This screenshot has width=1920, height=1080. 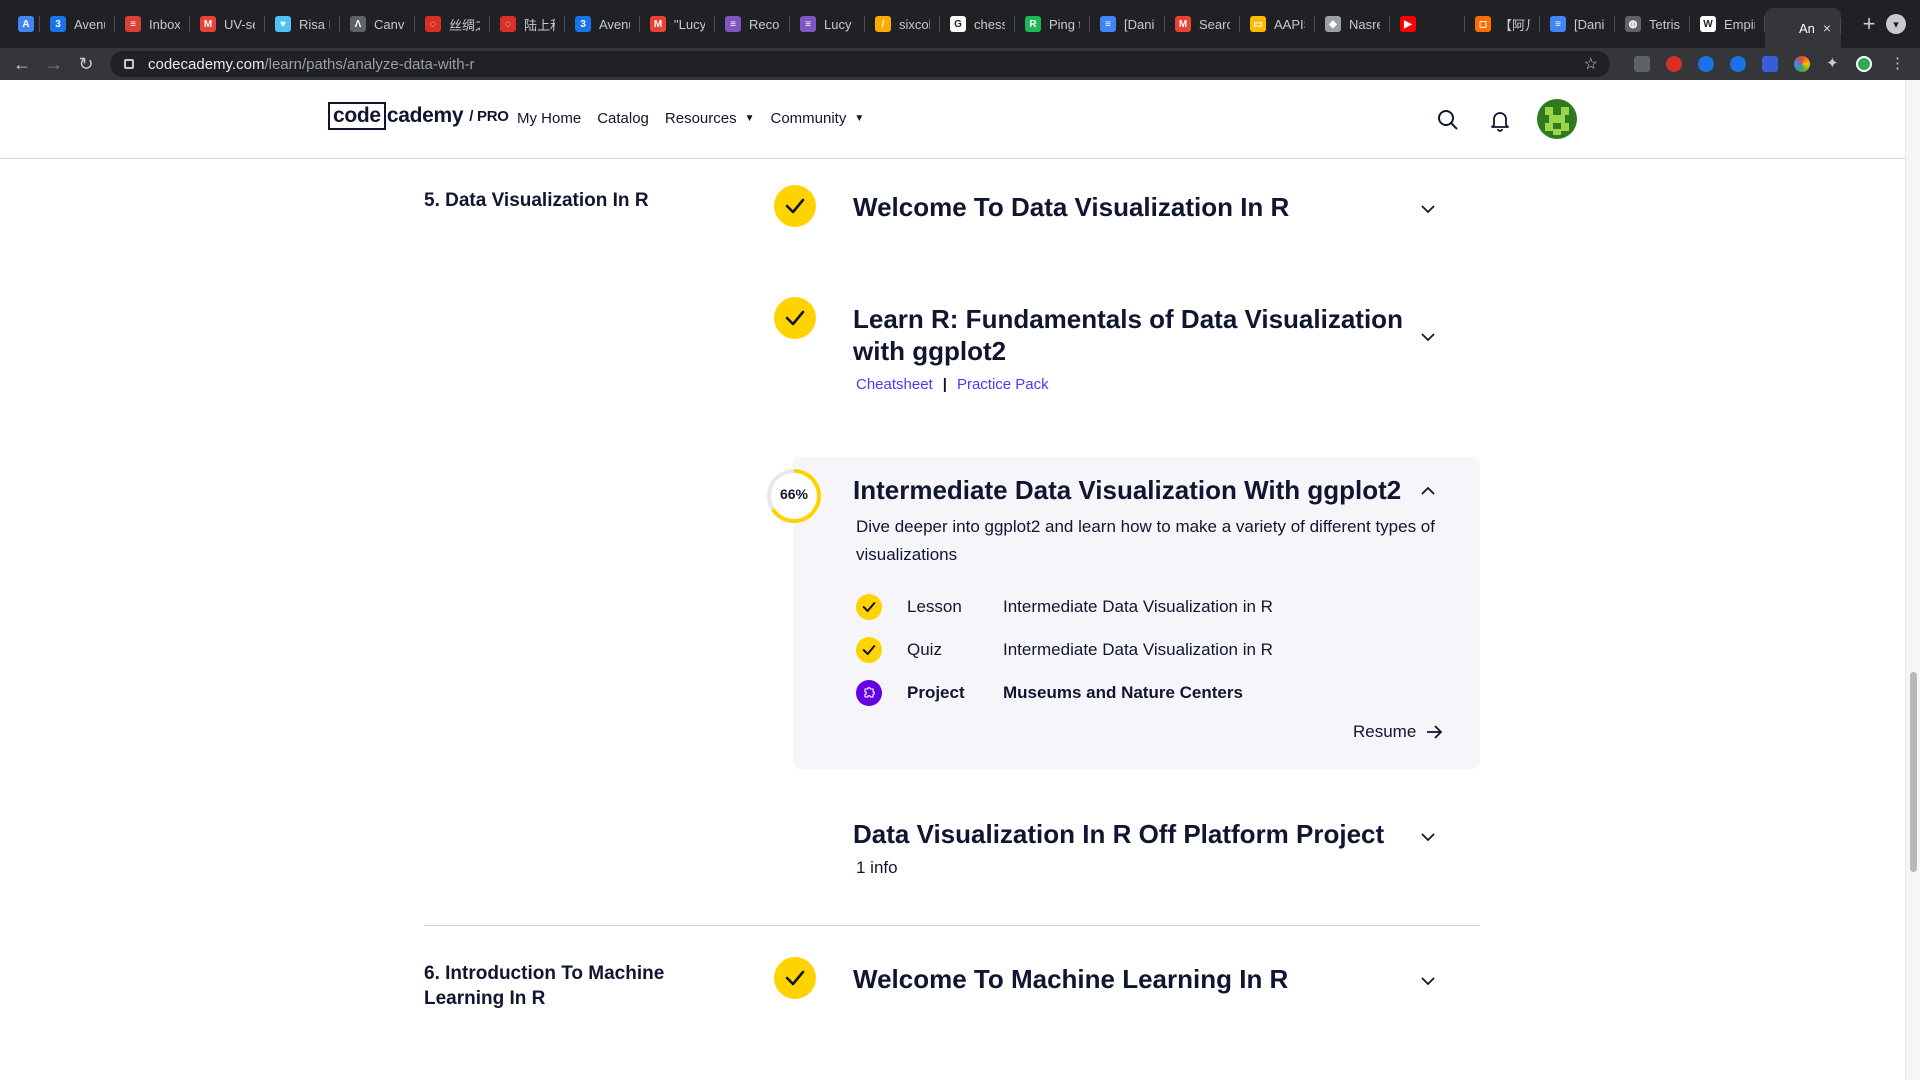 I want to click on module-title-welcome-ml: Welcome To Machine Learning In R, so click(x=1070, y=979).